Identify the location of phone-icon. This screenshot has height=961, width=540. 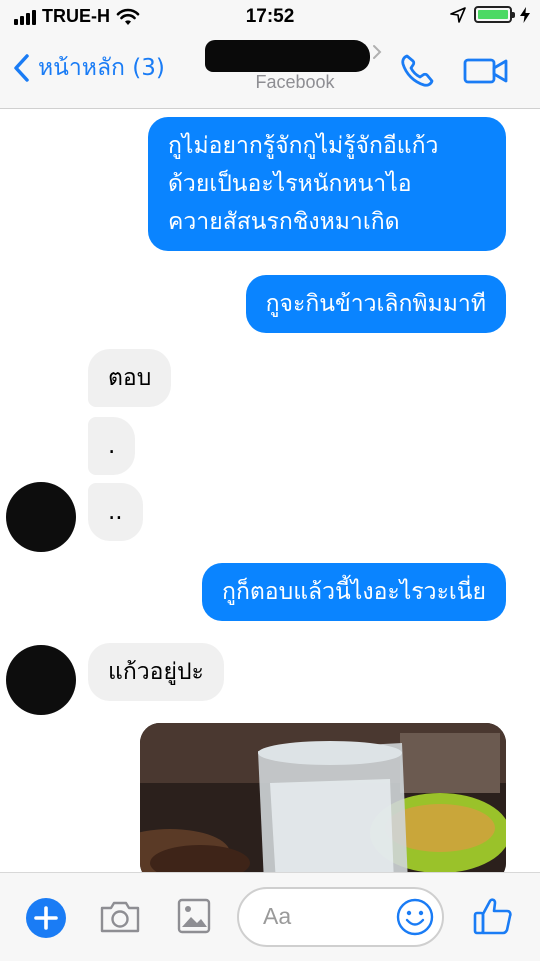
(417, 71).